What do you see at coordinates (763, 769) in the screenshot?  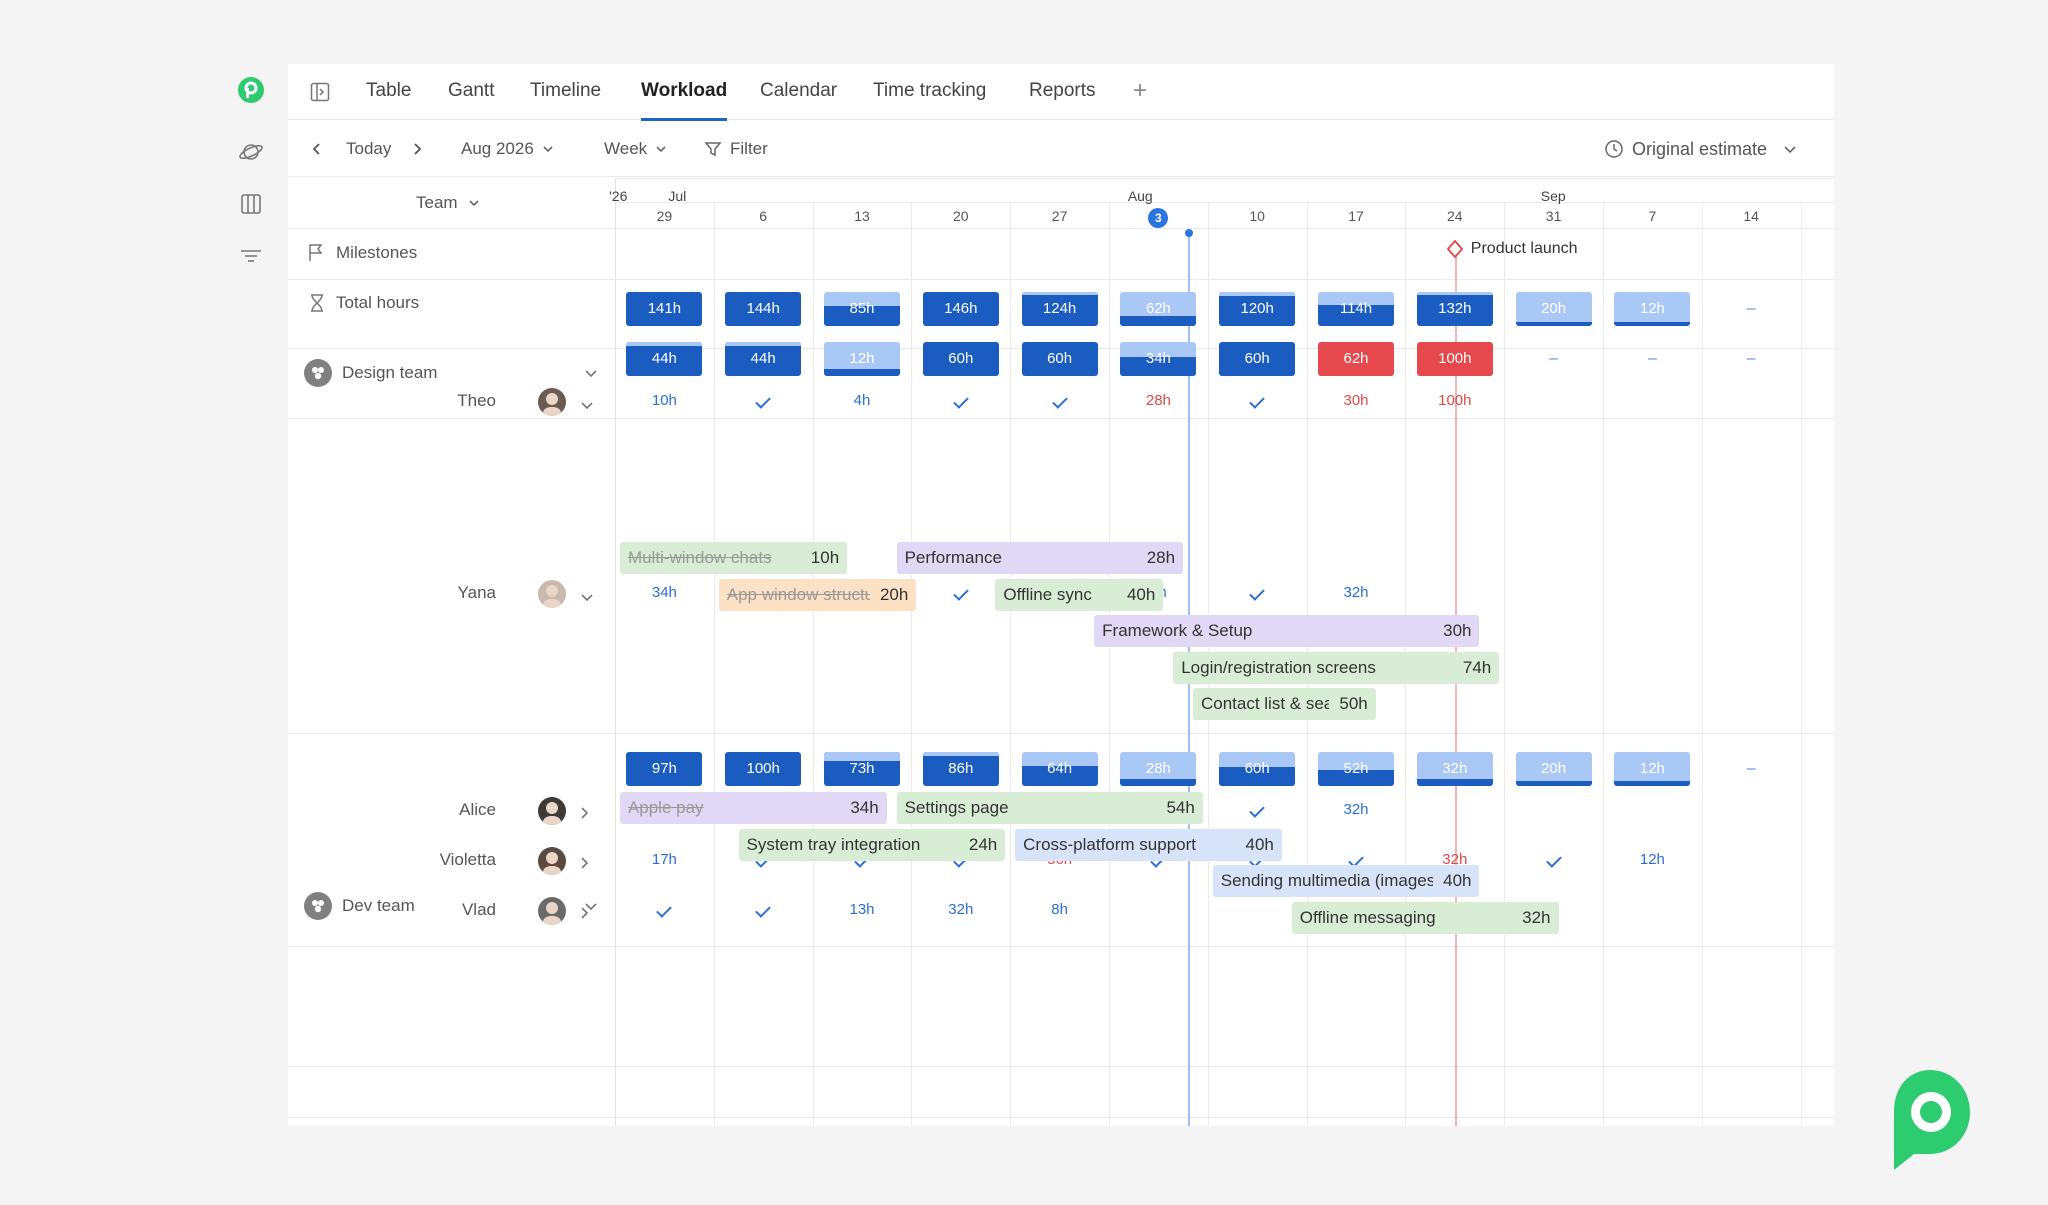 I see `dev-team-hours-bar: 100h` at bounding box center [763, 769].